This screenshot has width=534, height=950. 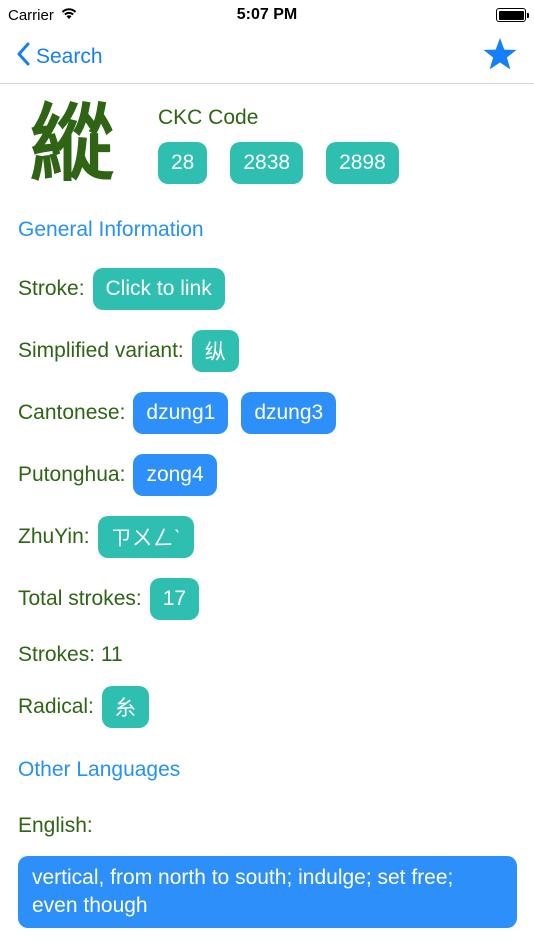 What do you see at coordinates (55, 825) in the screenshot?
I see `english-label: English:` at bounding box center [55, 825].